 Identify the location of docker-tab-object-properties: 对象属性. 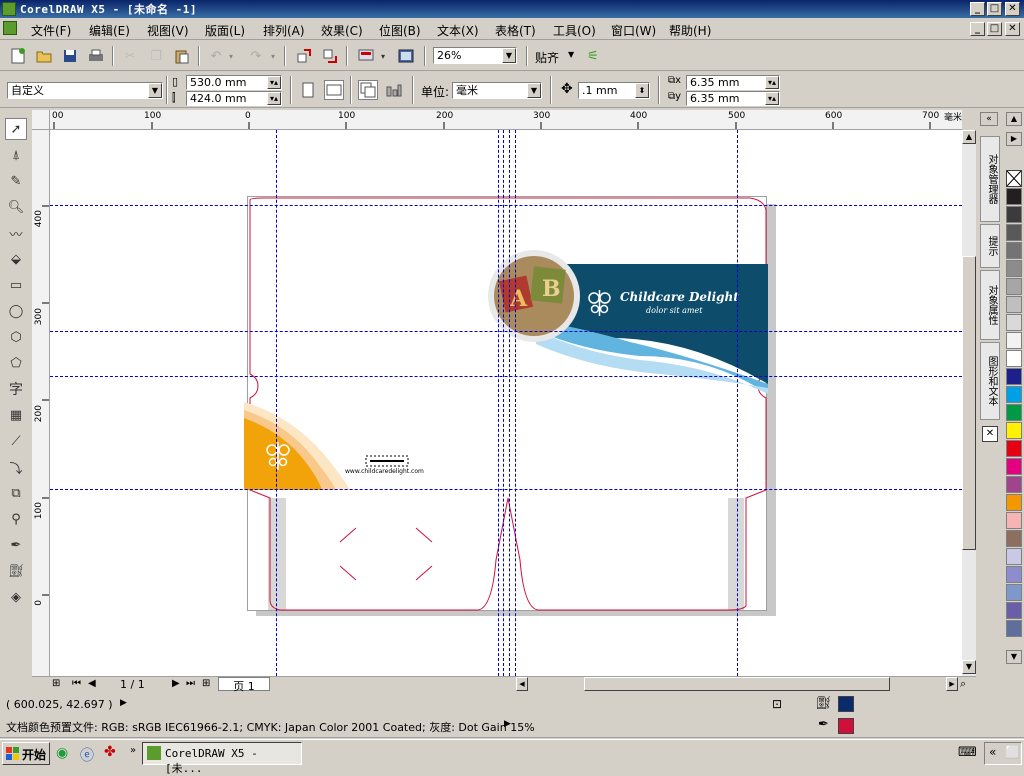
(990, 305).